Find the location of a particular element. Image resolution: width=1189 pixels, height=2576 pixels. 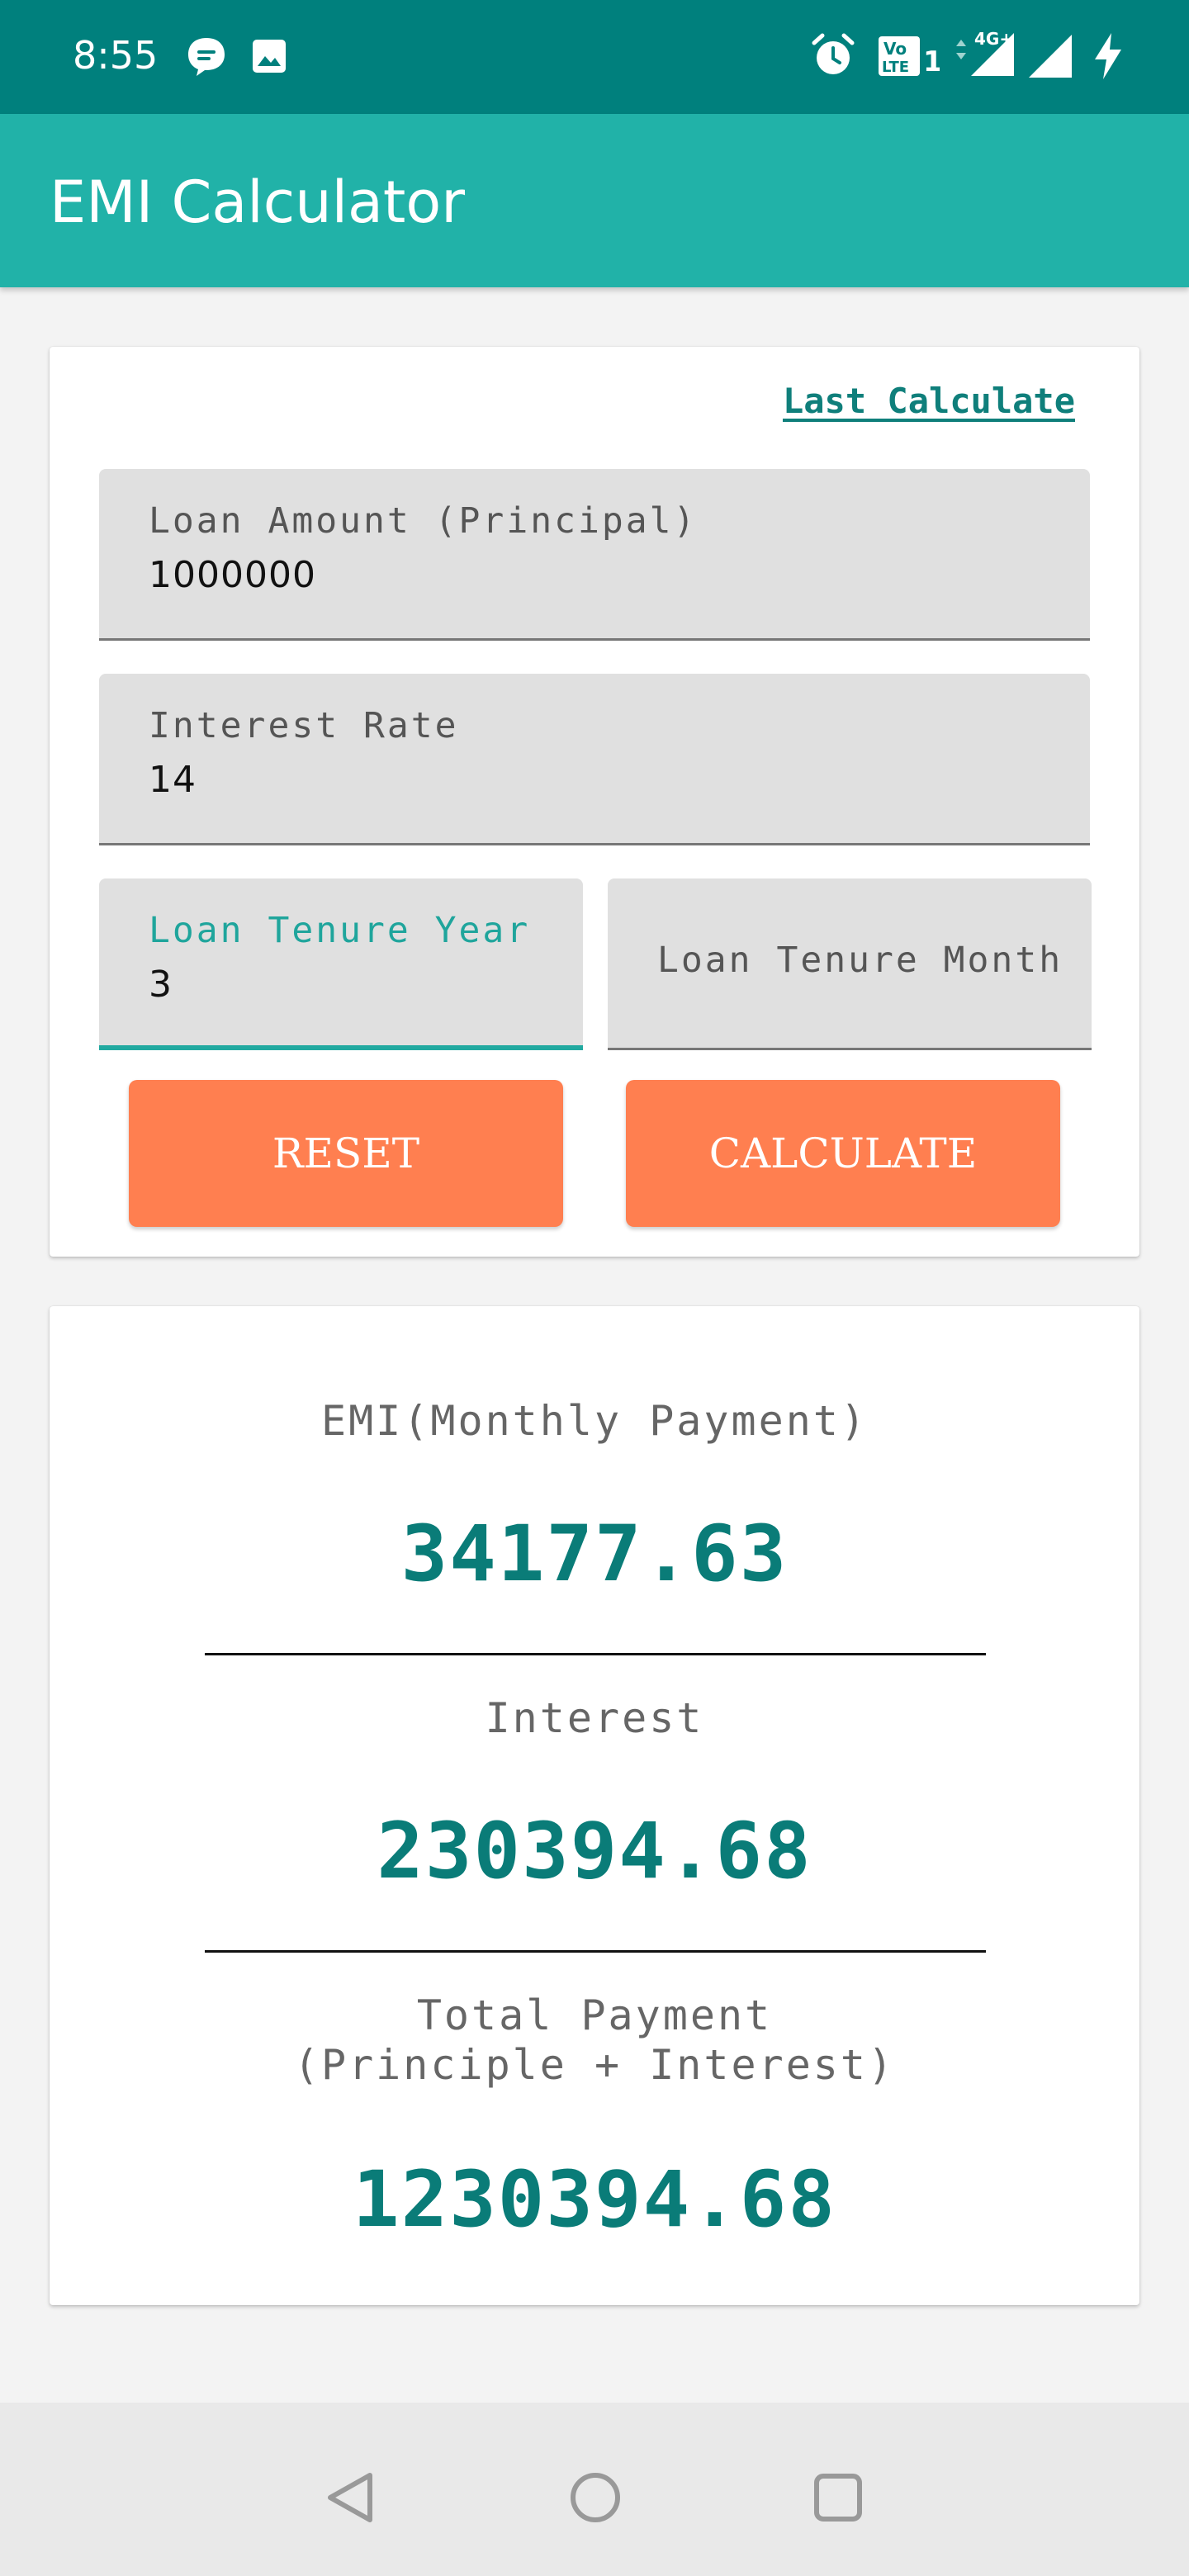

emi-value: 34177.63 is located at coordinates (594, 1554).